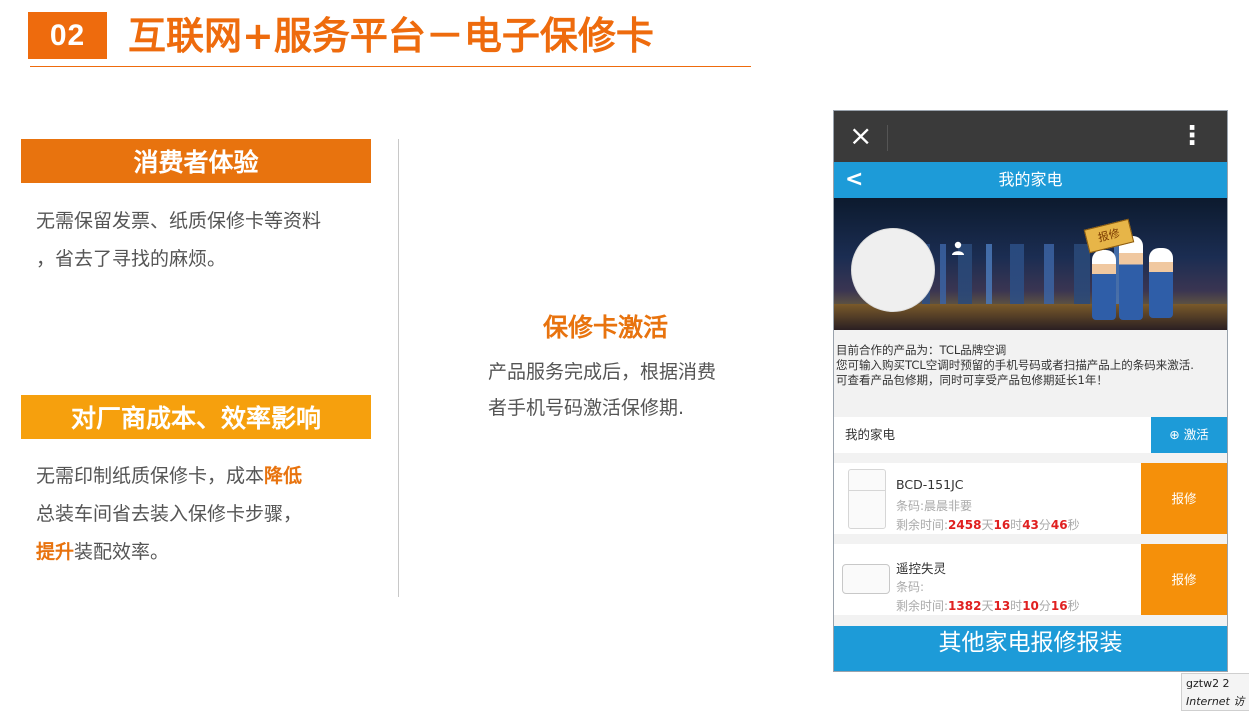  Describe the element at coordinates (1030, 498) in the screenshot. I see `appliance-card: BCD-151JC 条码:晨晨非要 剩余时间:2458天16时43分46秒 报修` at that location.